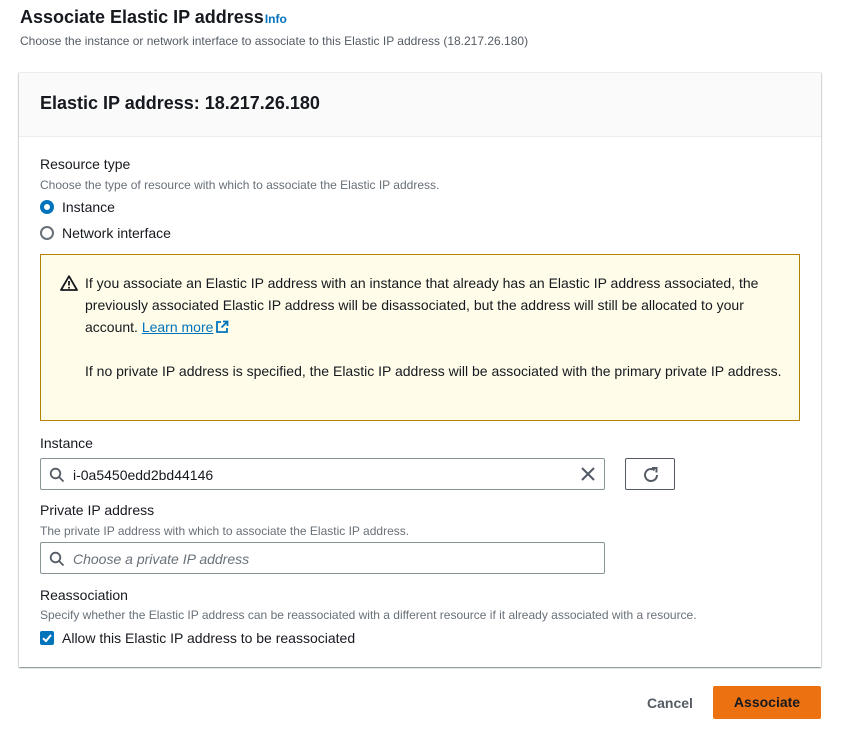  What do you see at coordinates (47, 233) in the screenshot?
I see `radio-network-interface-button` at bounding box center [47, 233].